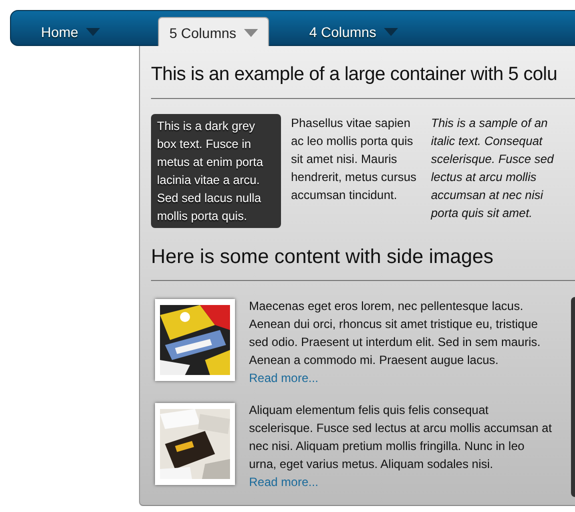  What do you see at coordinates (70, 31) in the screenshot?
I see `nav-tab: Home` at bounding box center [70, 31].